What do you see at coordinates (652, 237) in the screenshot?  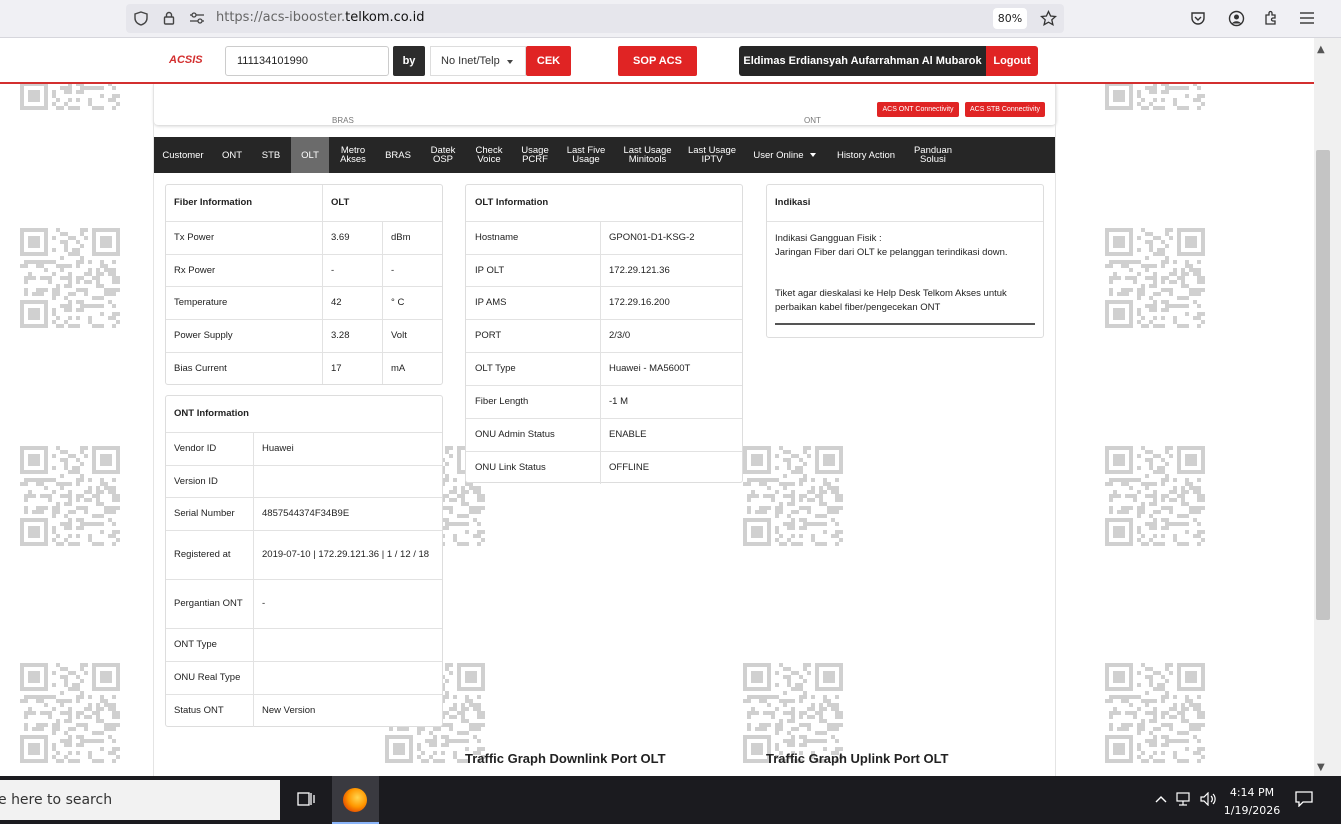 I see `row-value: GPON01-D1-KSG-2` at bounding box center [652, 237].